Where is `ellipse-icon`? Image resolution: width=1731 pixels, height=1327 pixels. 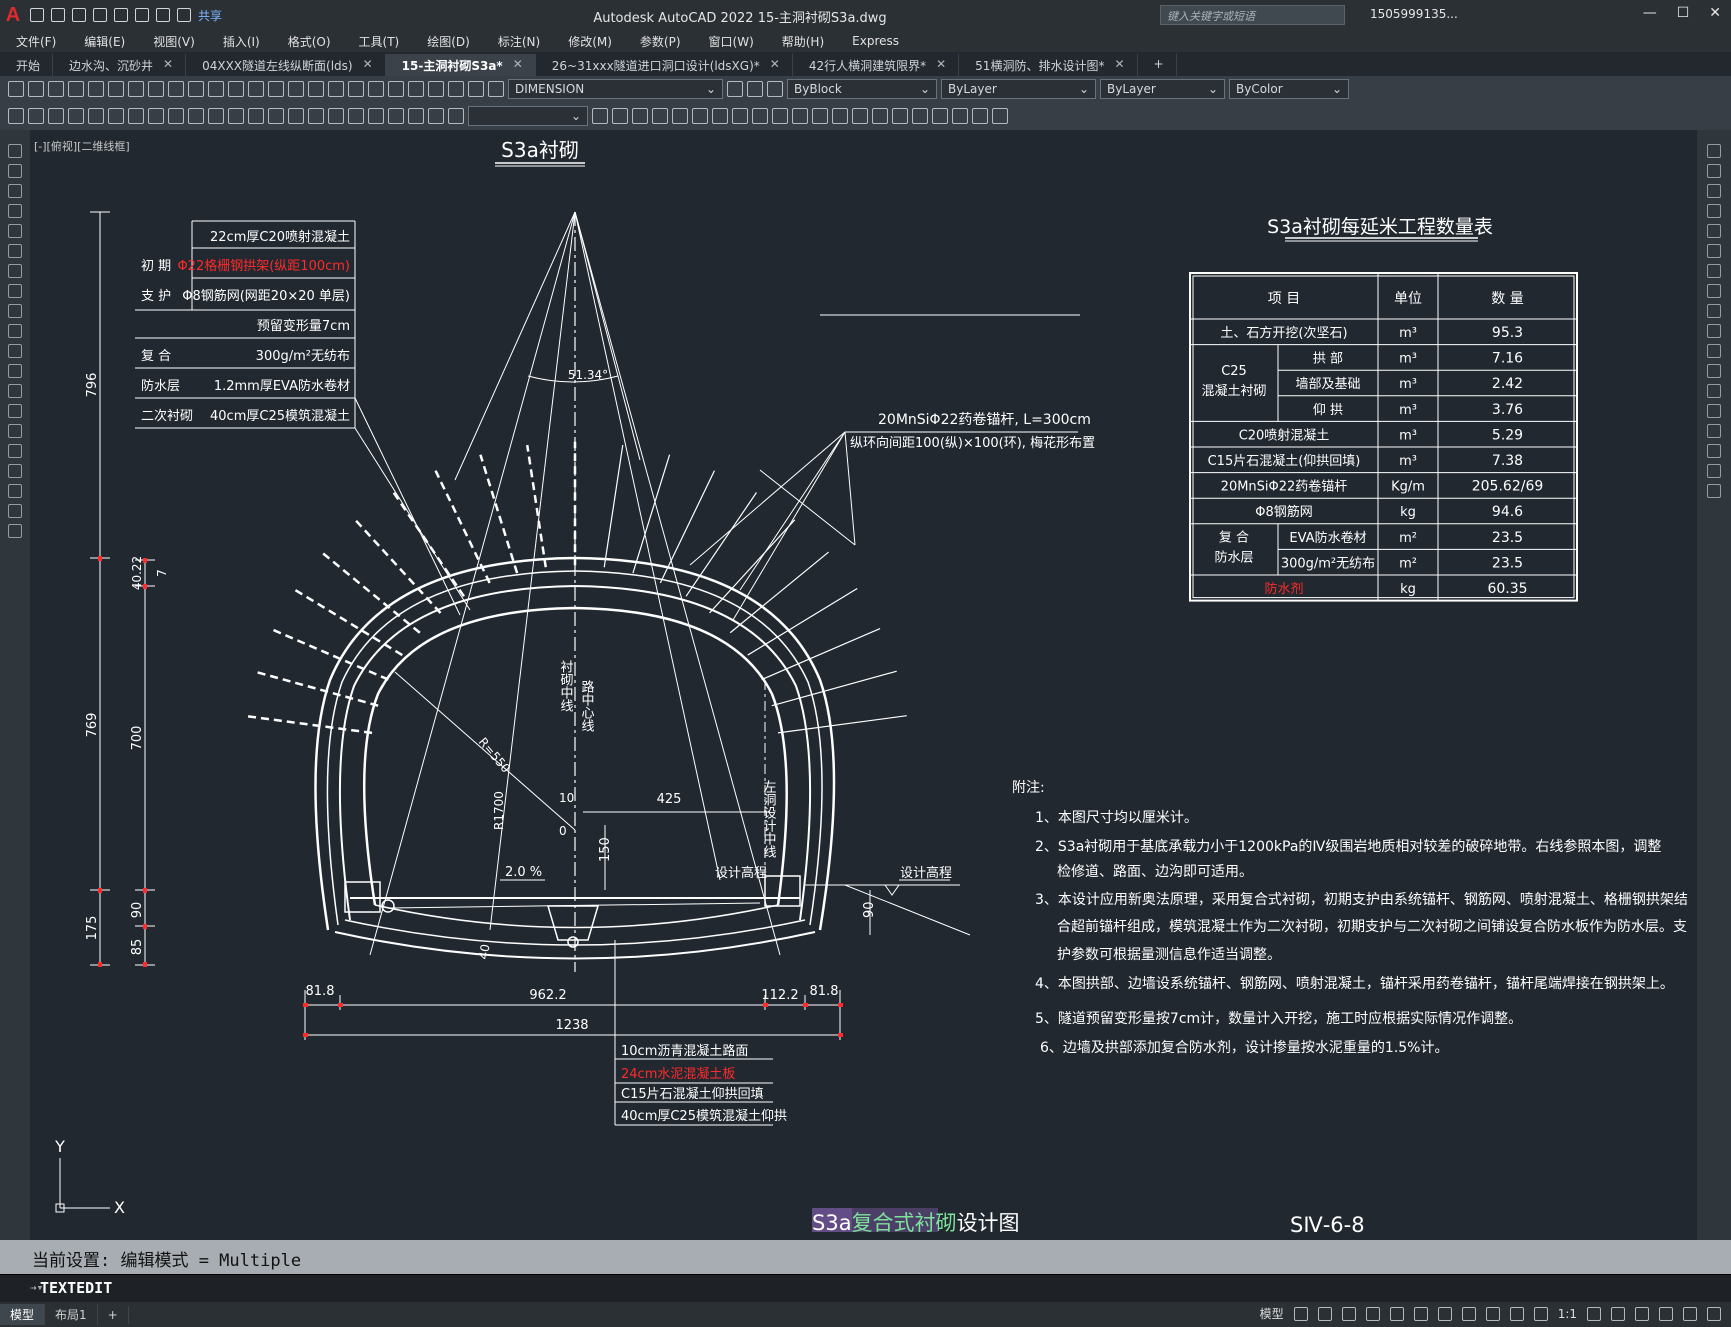
ellipse-icon is located at coordinates (15, 331).